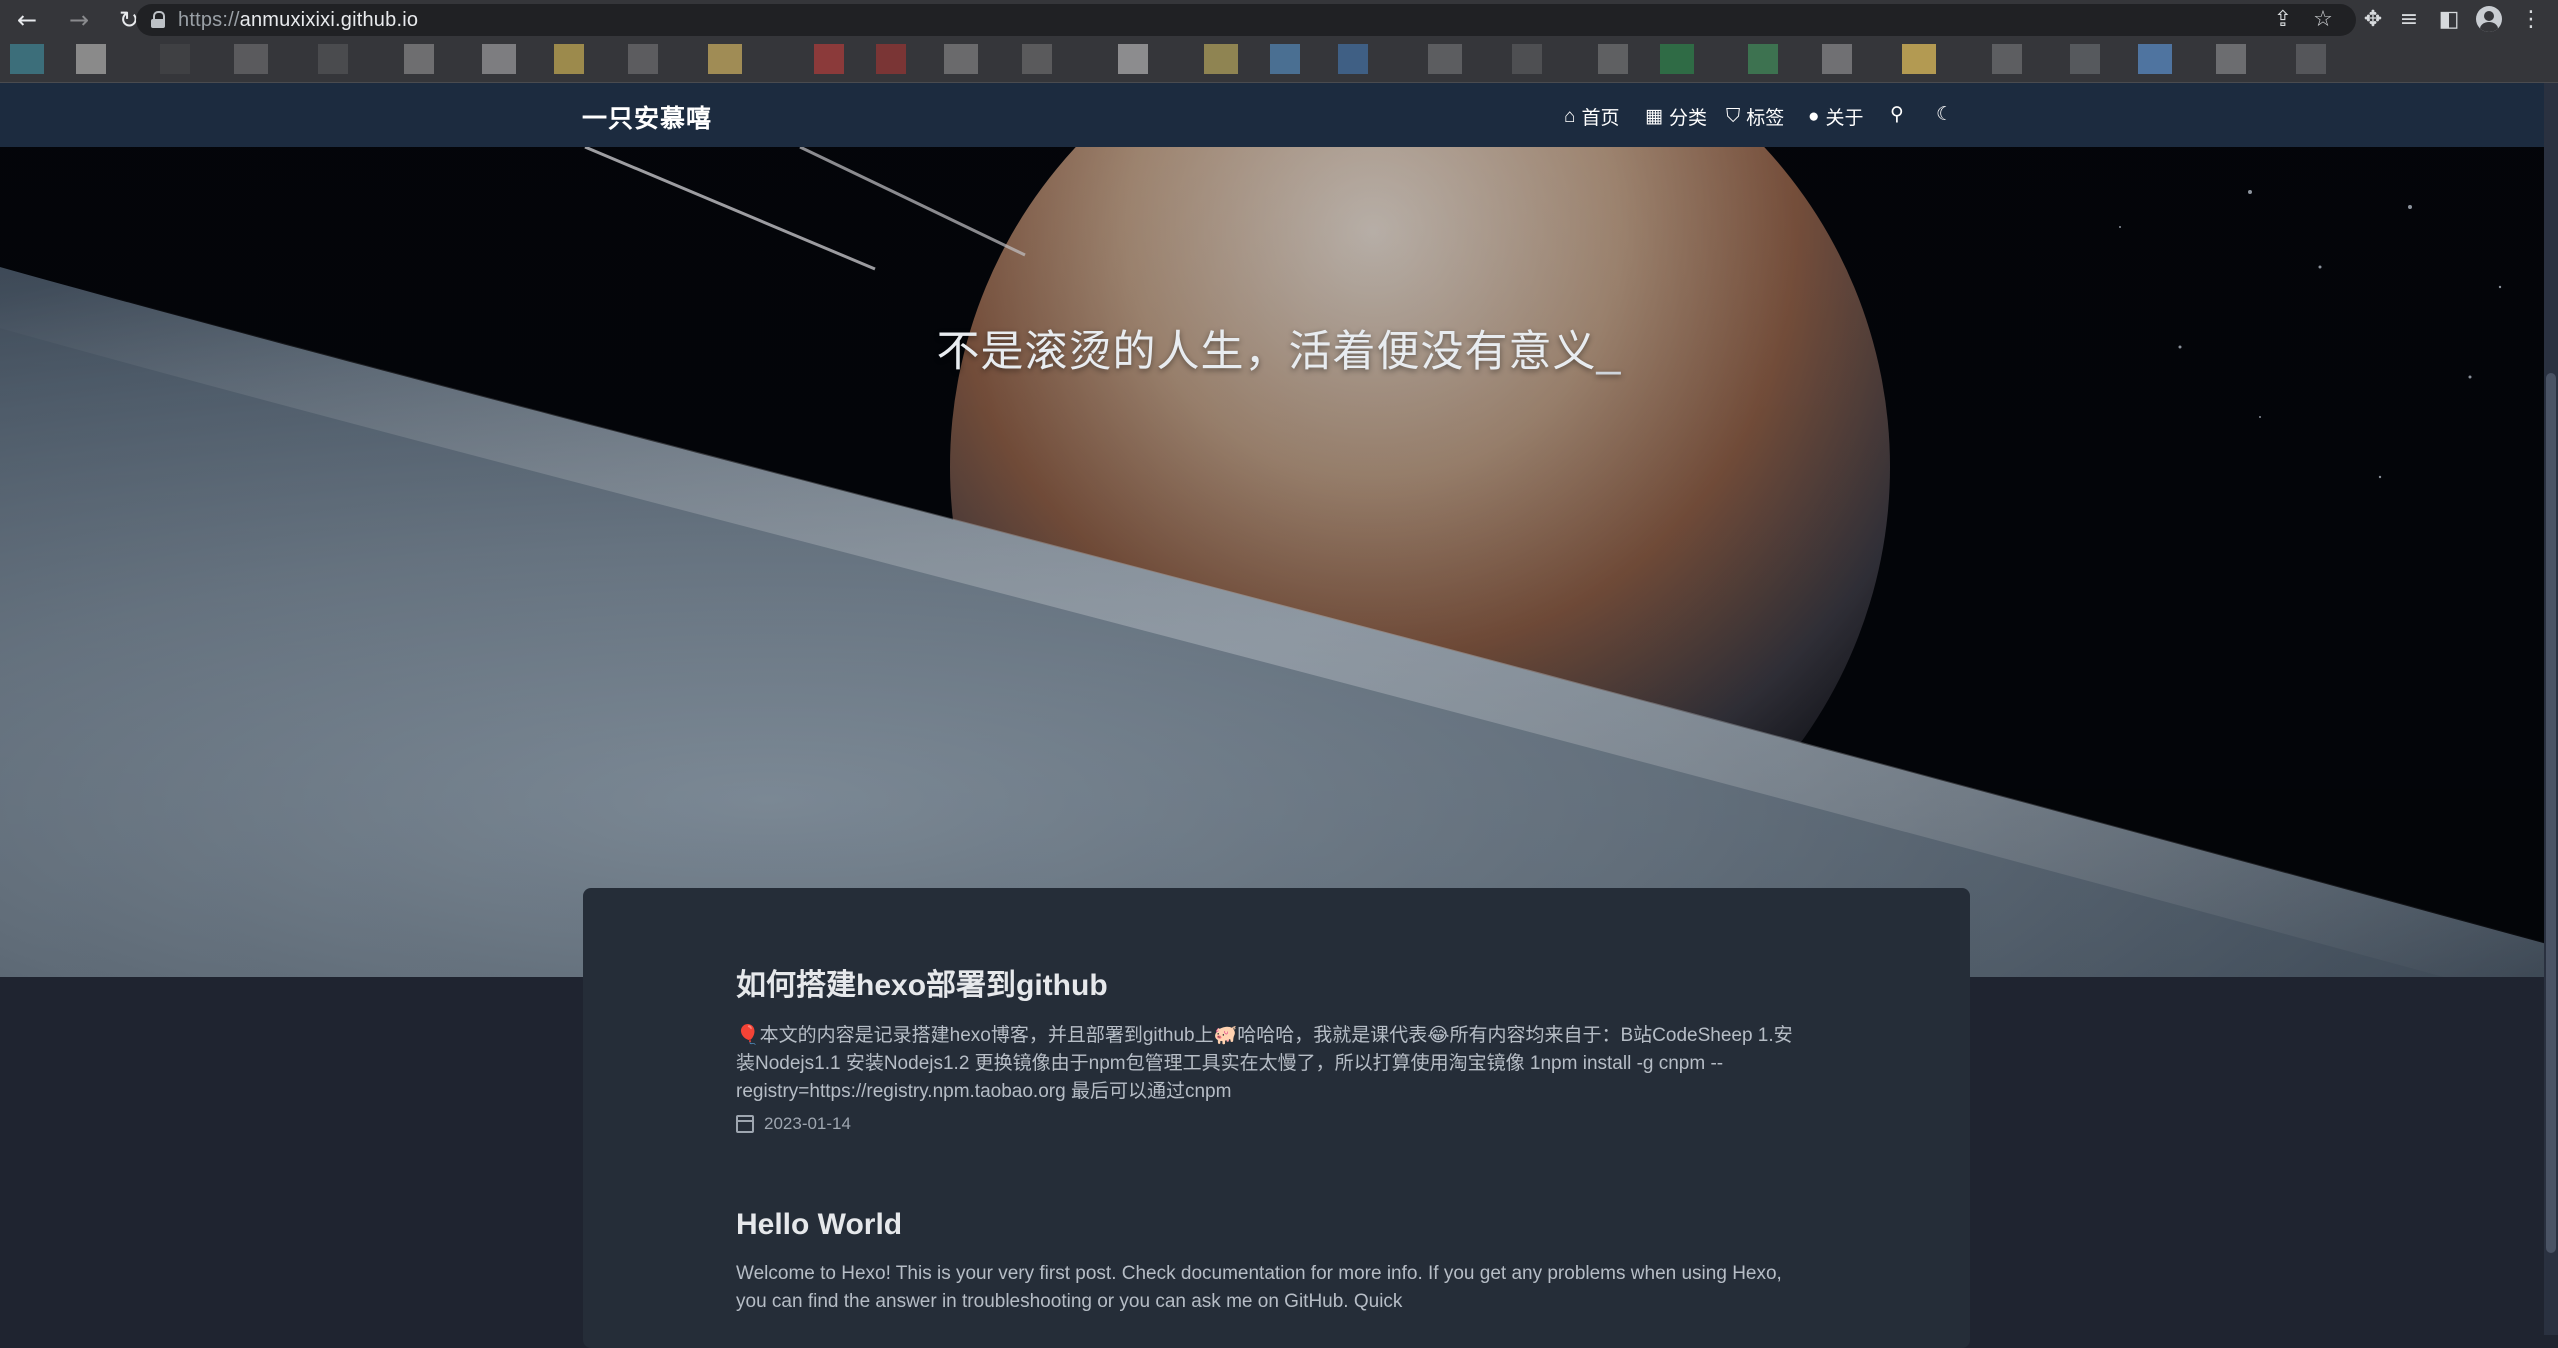  I want to click on nav-item-label: 分类, so click(1687, 118).